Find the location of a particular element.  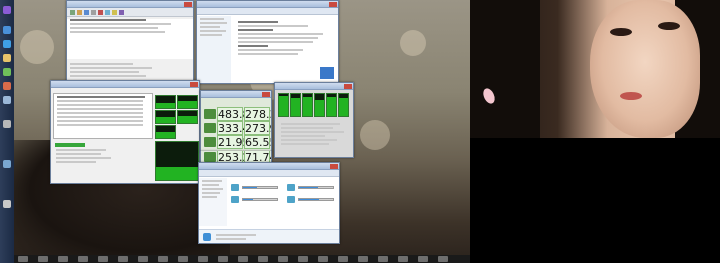

folder-icon is located at coordinates (7, 58).